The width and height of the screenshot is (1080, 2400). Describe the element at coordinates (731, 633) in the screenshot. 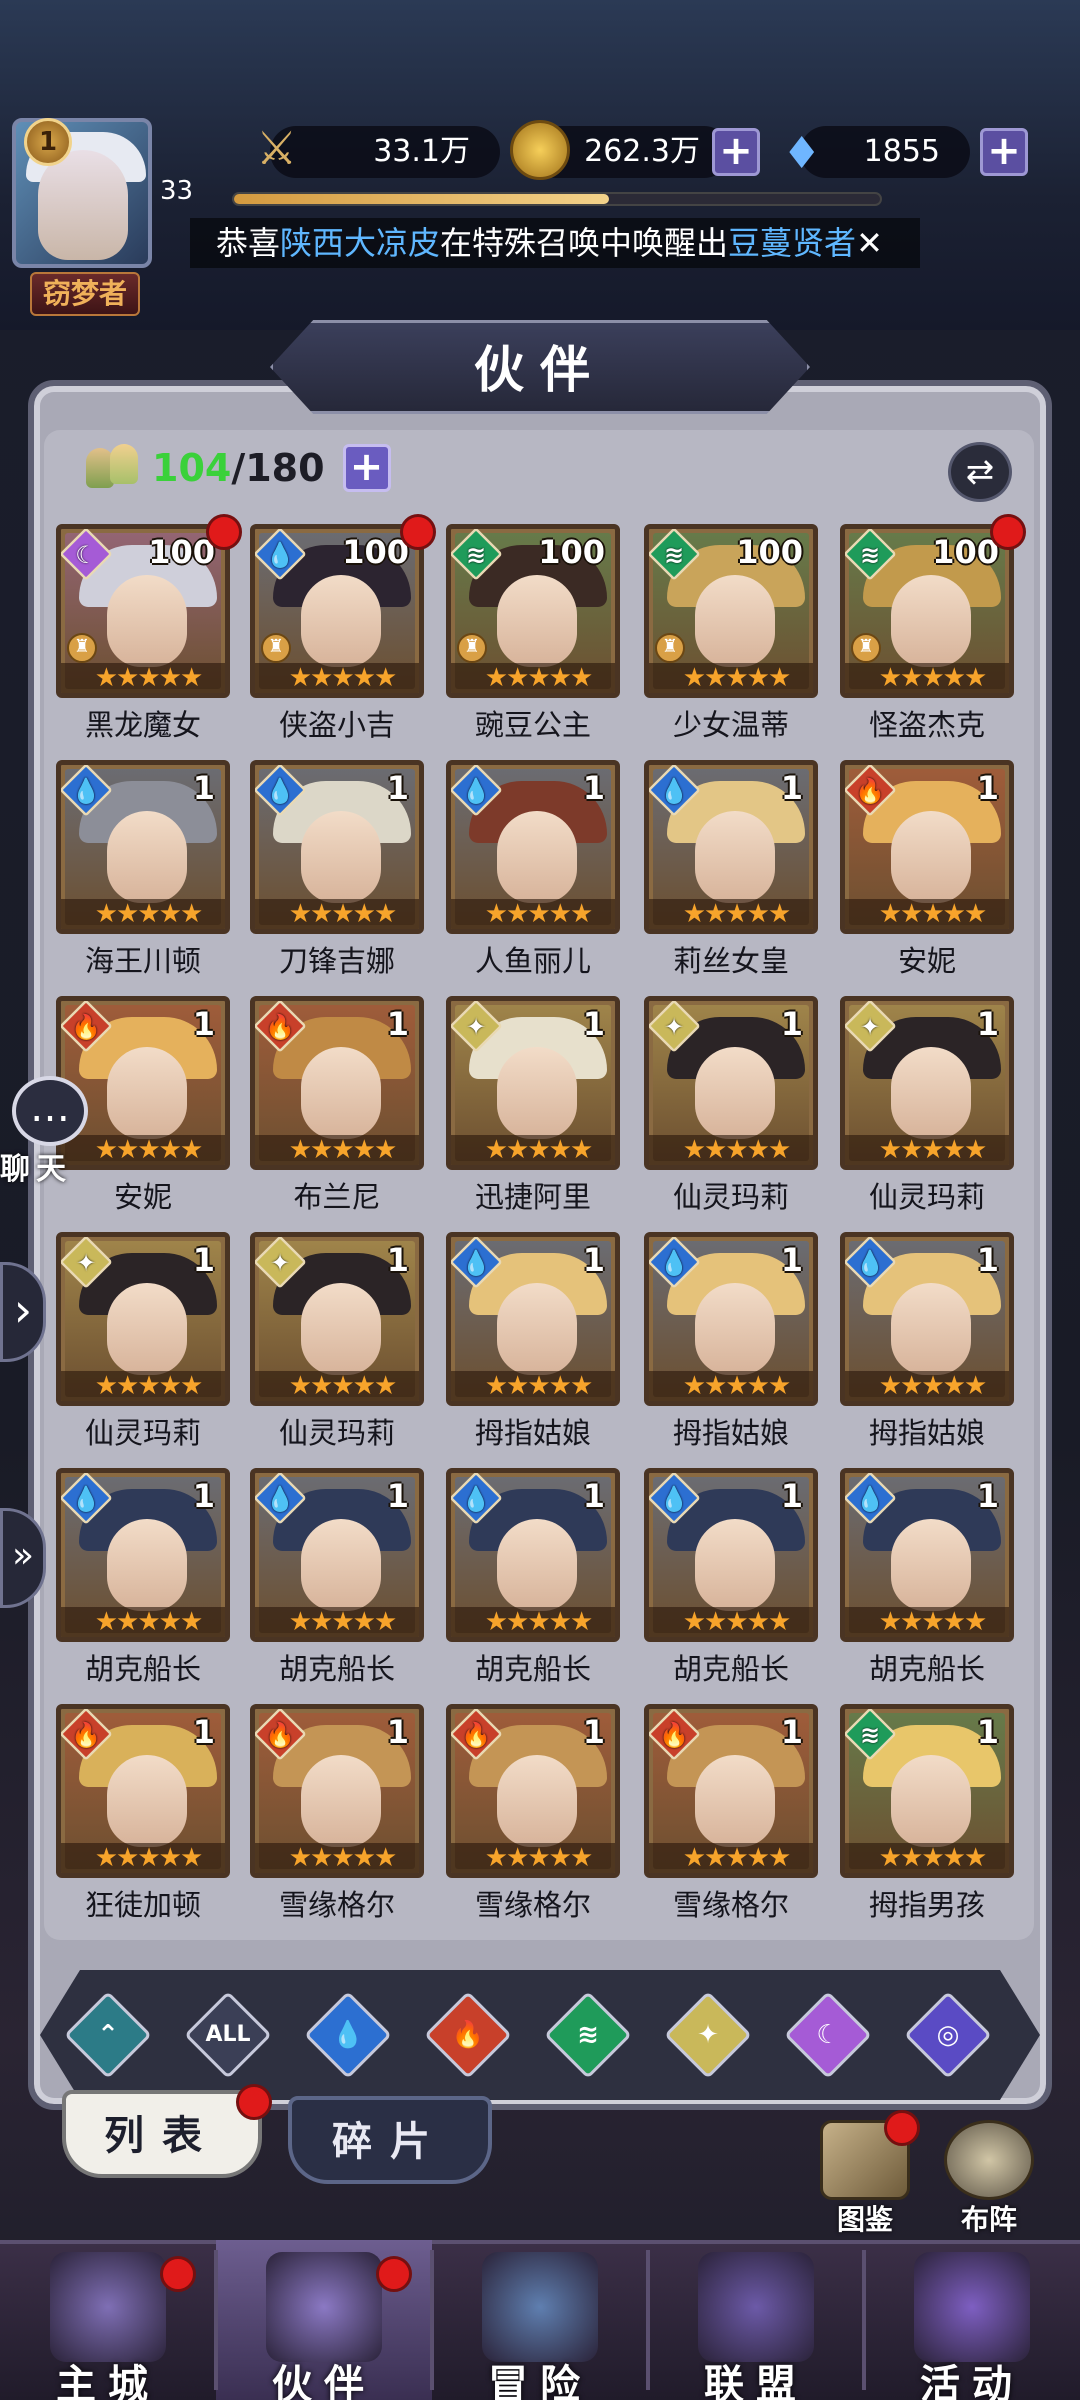

I see `hero-card: ≋ 100 ♜ ★★★★★ 少女温蒂` at that location.